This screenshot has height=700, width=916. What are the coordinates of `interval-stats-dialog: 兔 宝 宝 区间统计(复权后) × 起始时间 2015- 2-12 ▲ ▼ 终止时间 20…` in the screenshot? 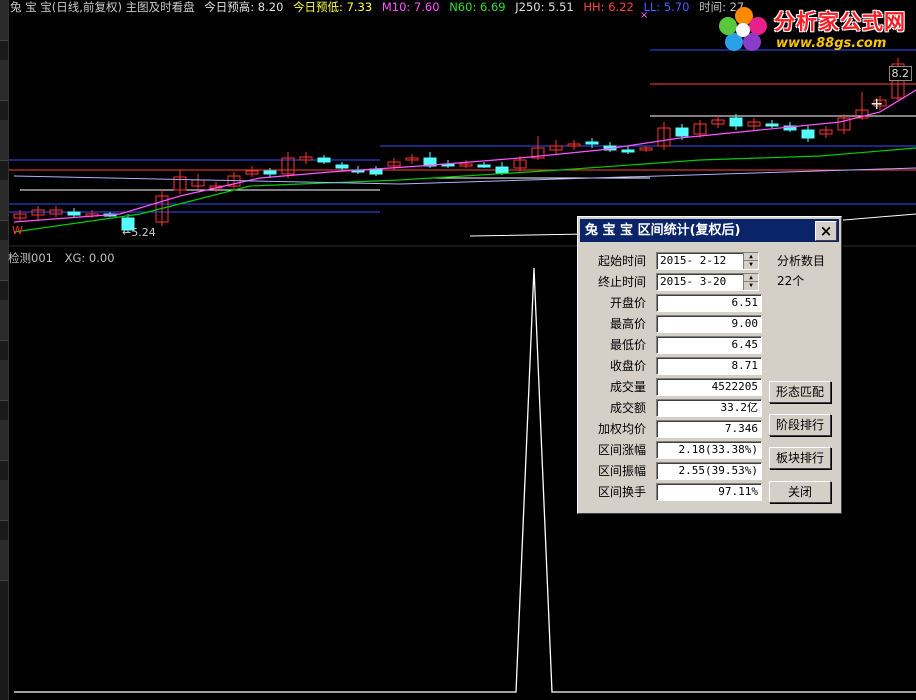 It's located at (709, 365).